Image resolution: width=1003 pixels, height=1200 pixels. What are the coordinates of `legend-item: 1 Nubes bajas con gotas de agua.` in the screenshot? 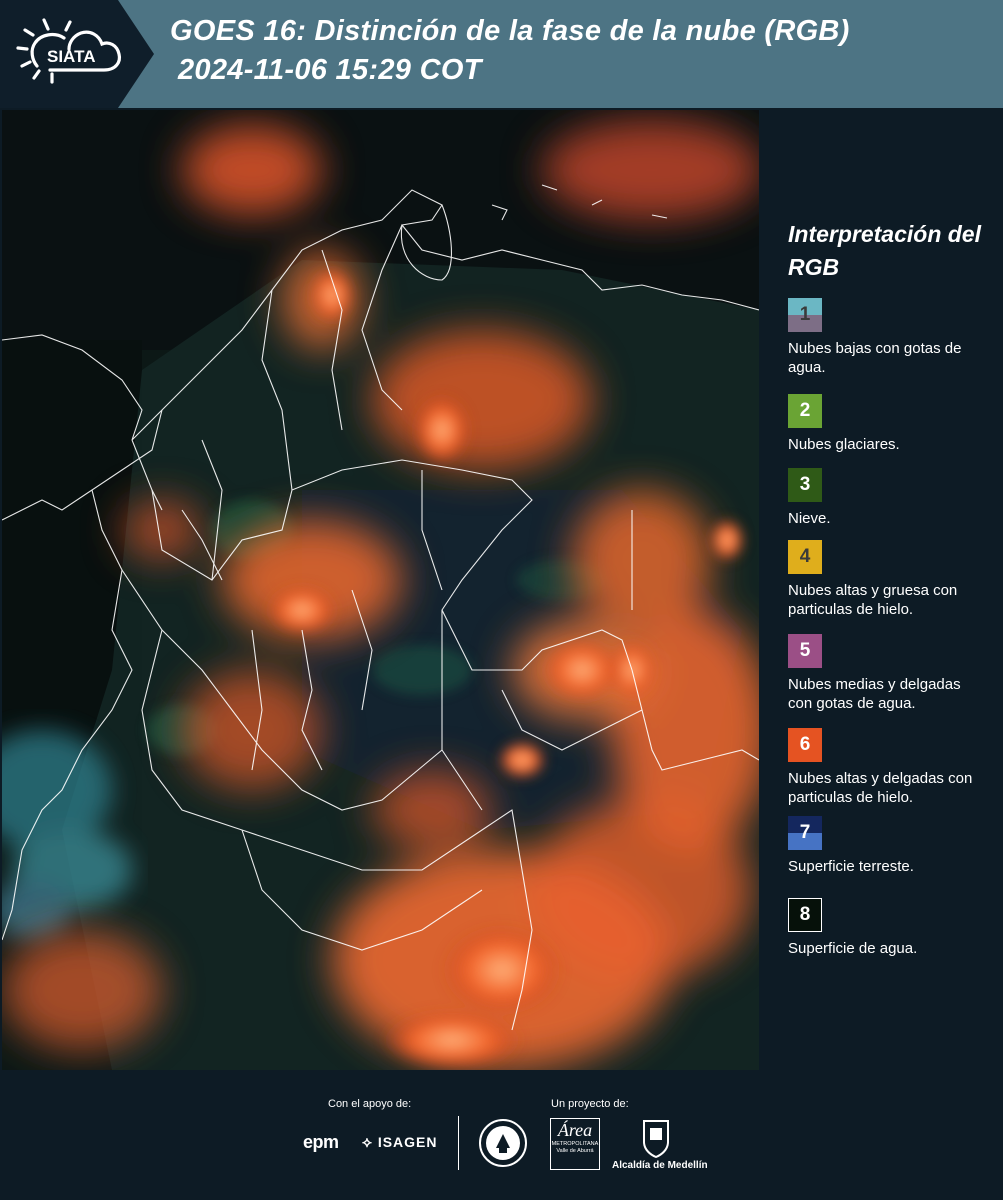 It's located at (883, 337).